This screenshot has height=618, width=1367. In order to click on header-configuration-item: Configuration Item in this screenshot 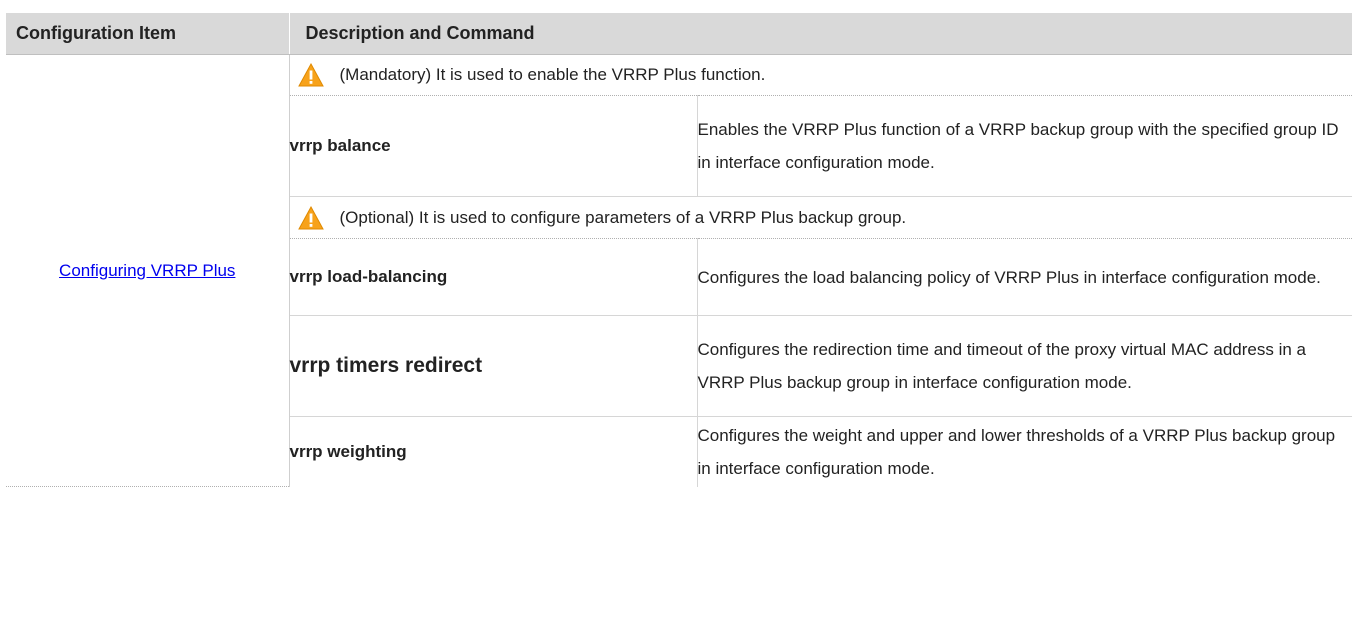, I will do `click(148, 34)`.